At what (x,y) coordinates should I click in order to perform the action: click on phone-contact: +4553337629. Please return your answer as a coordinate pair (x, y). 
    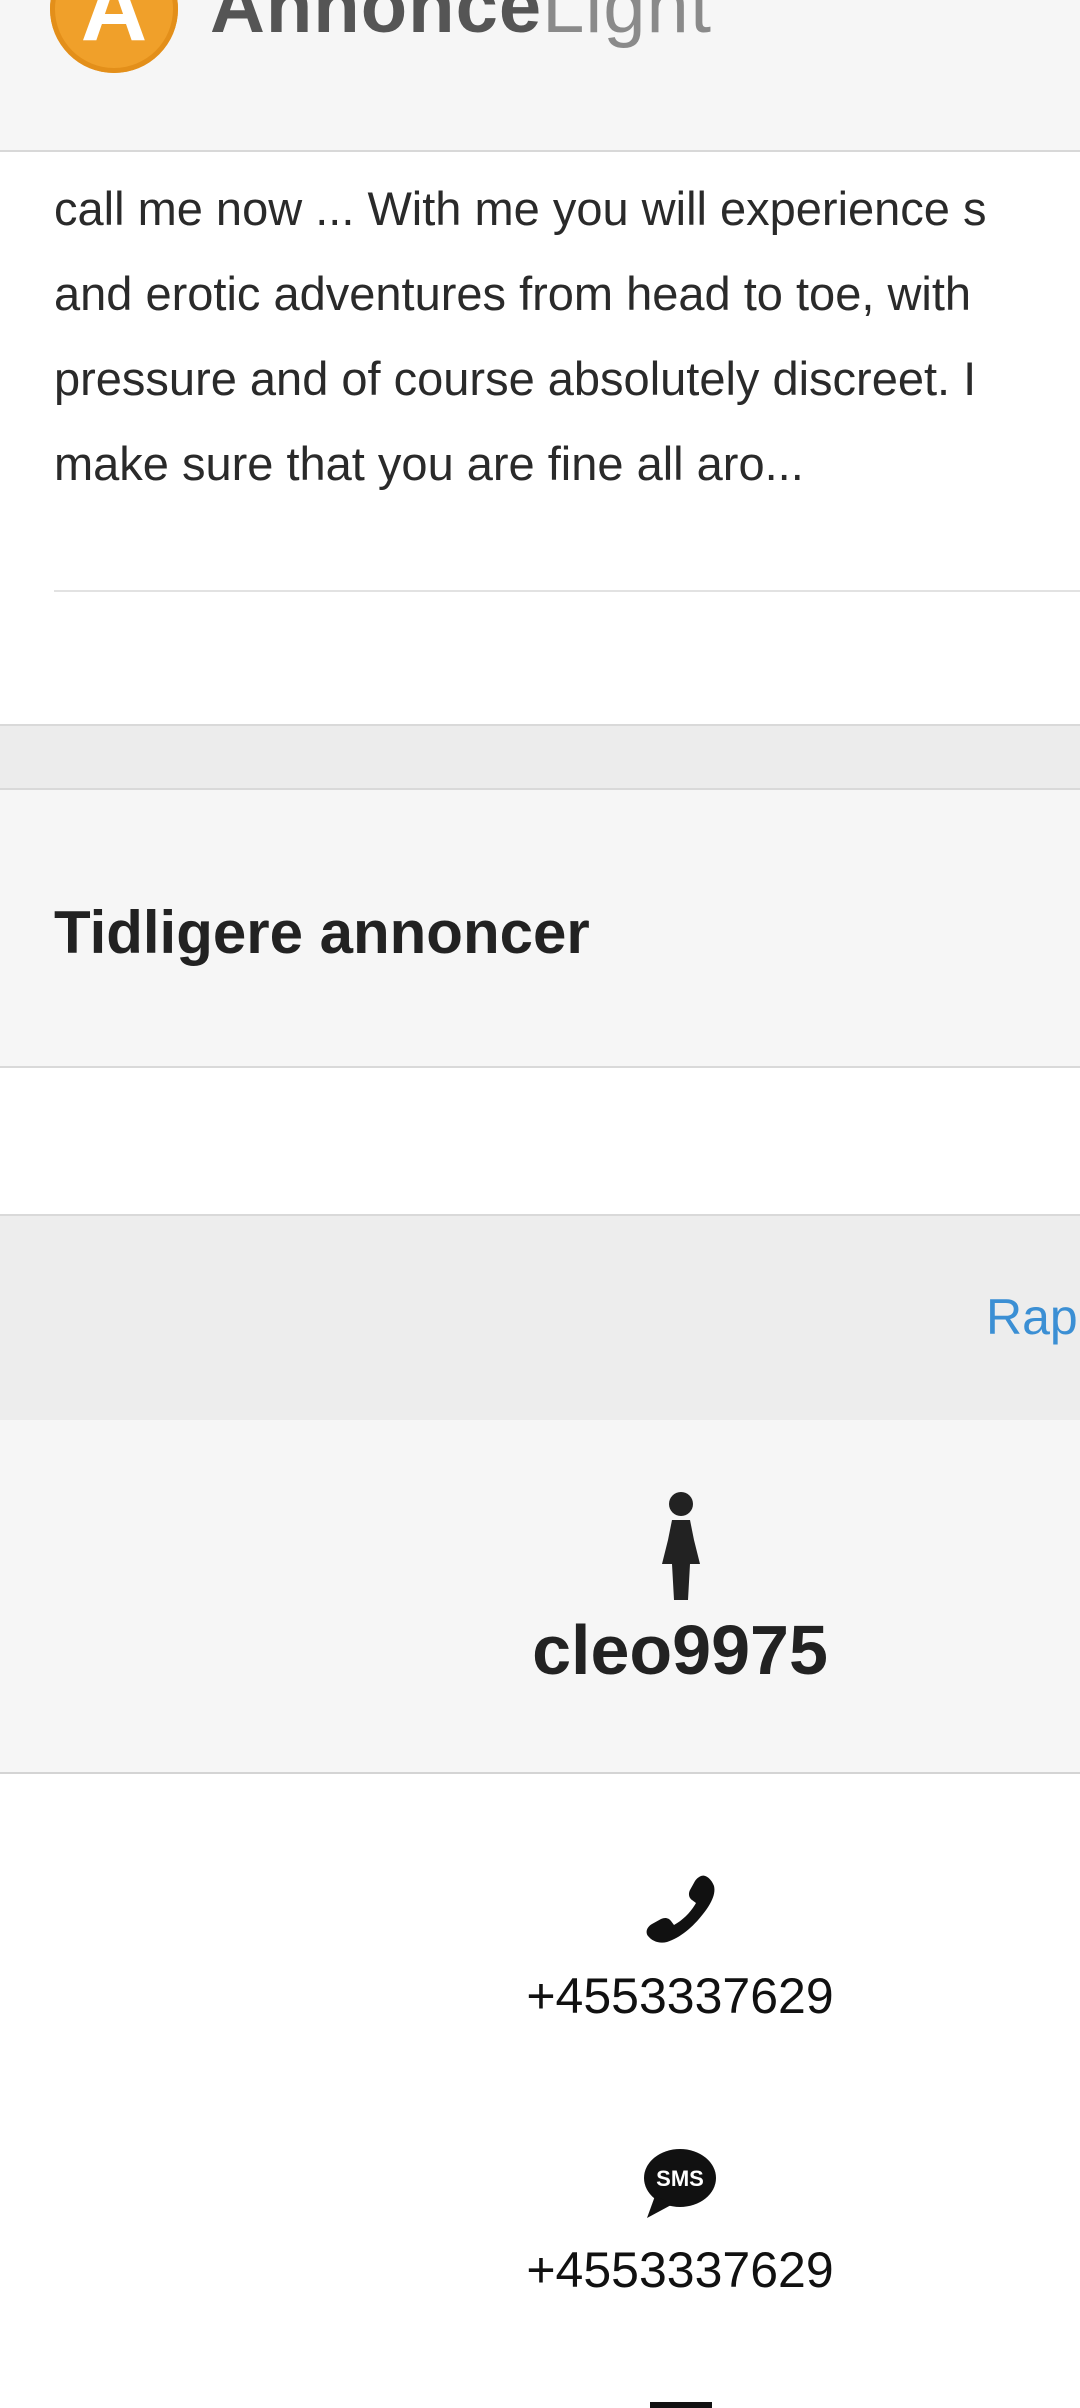
    Looking at the image, I should click on (540, 1996).